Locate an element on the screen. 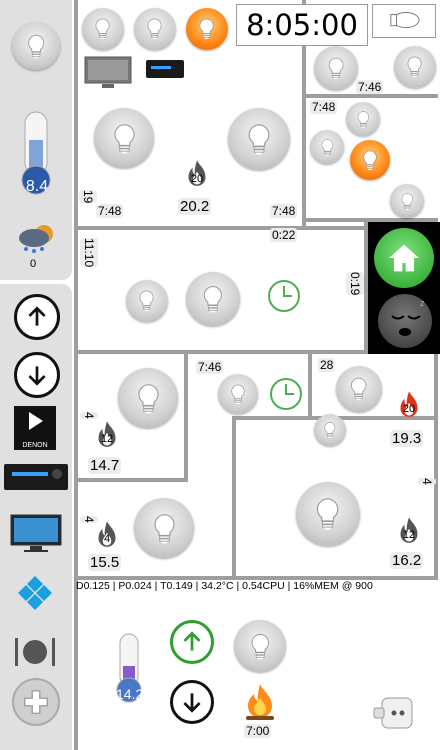 The width and height of the screenshot is (440, 750). scroll-down-button is located at coordinates (37, 375).